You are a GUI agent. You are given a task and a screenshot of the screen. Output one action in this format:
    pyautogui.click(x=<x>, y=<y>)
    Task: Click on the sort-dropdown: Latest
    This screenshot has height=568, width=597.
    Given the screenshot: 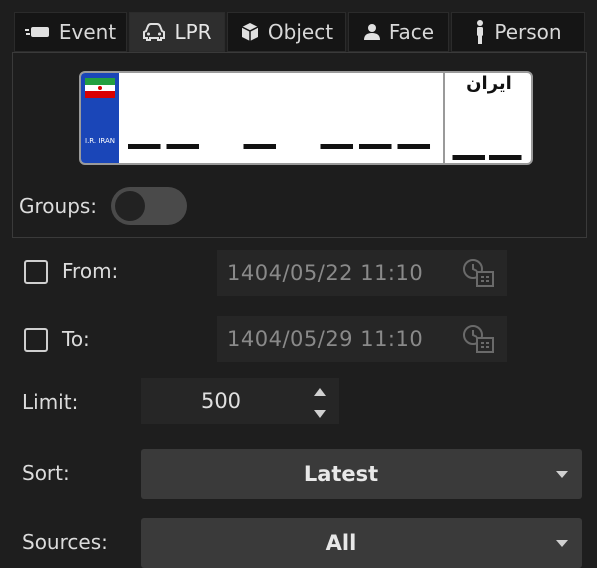 What is the action you would take?
    pyautogui.click(x=361, y=474)
    